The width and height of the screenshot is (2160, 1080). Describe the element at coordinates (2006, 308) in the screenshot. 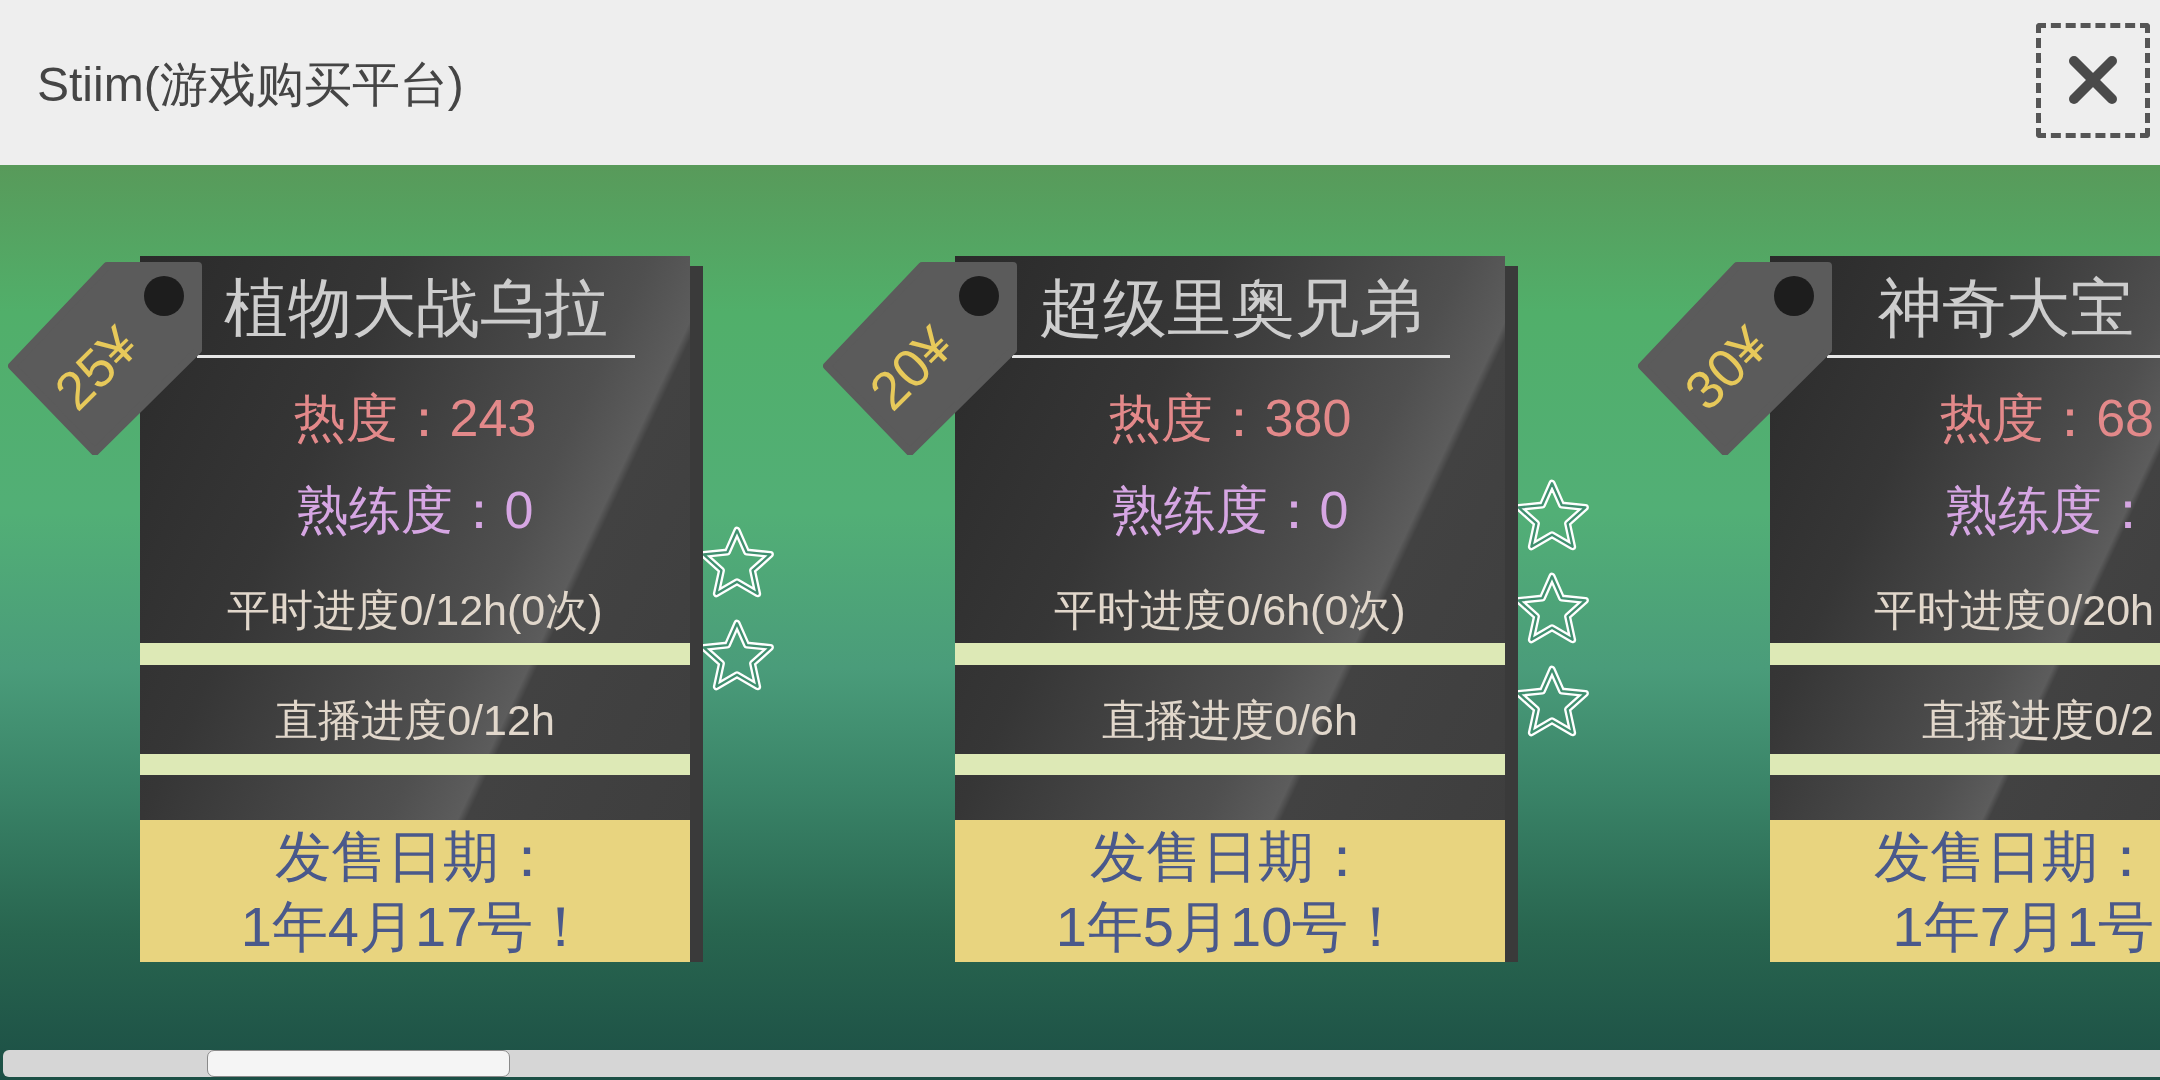

I see `game-title: 神奇大宝` at that location.